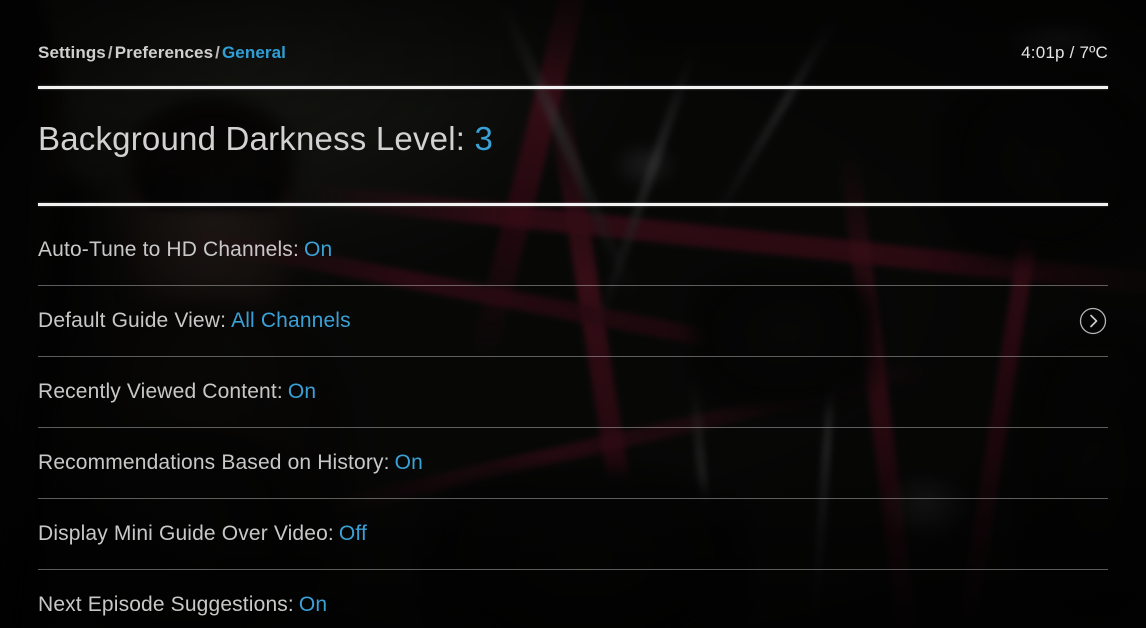  I want to click on title-divider-rule, so click(573, 204).